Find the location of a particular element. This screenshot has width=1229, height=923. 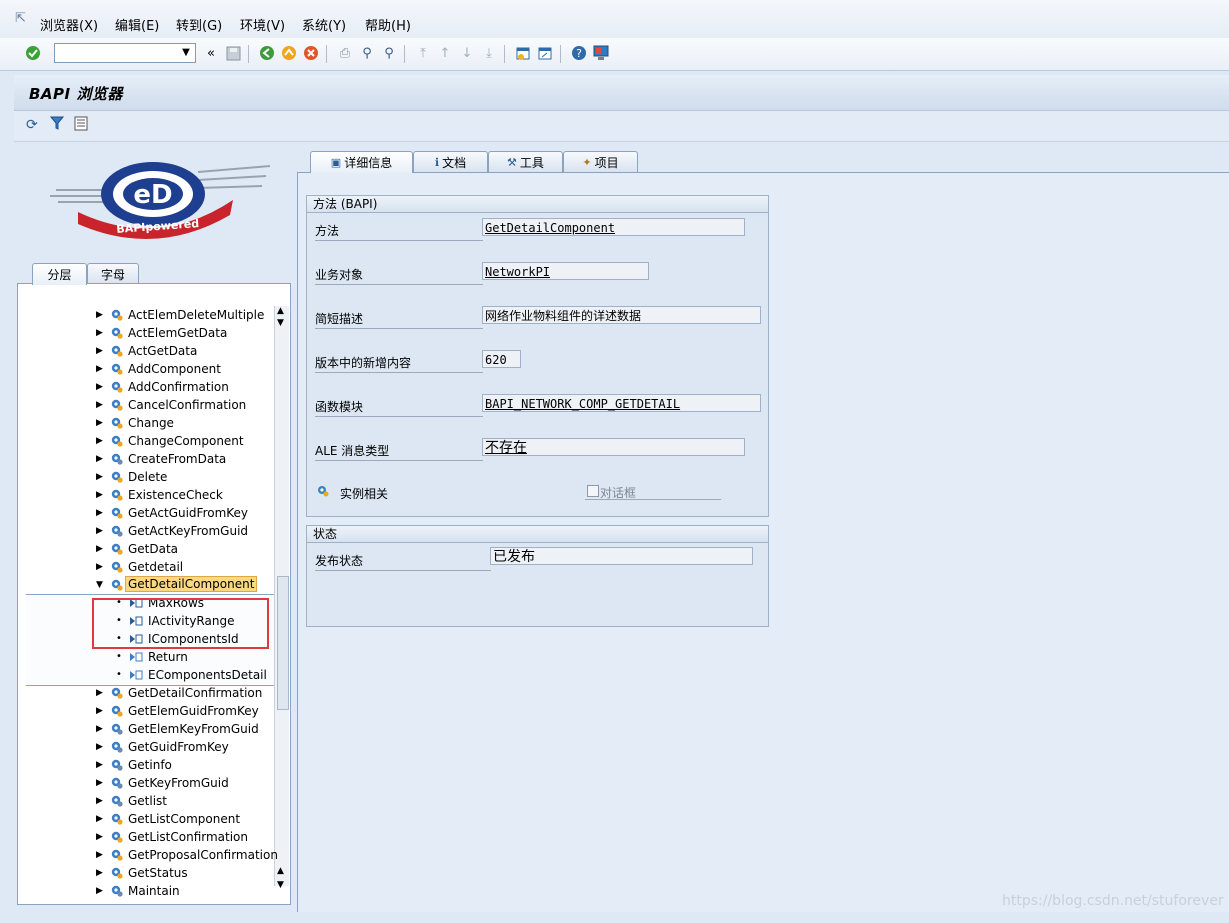

next-page-icon: ↓ is located at coordinates (467, 53).